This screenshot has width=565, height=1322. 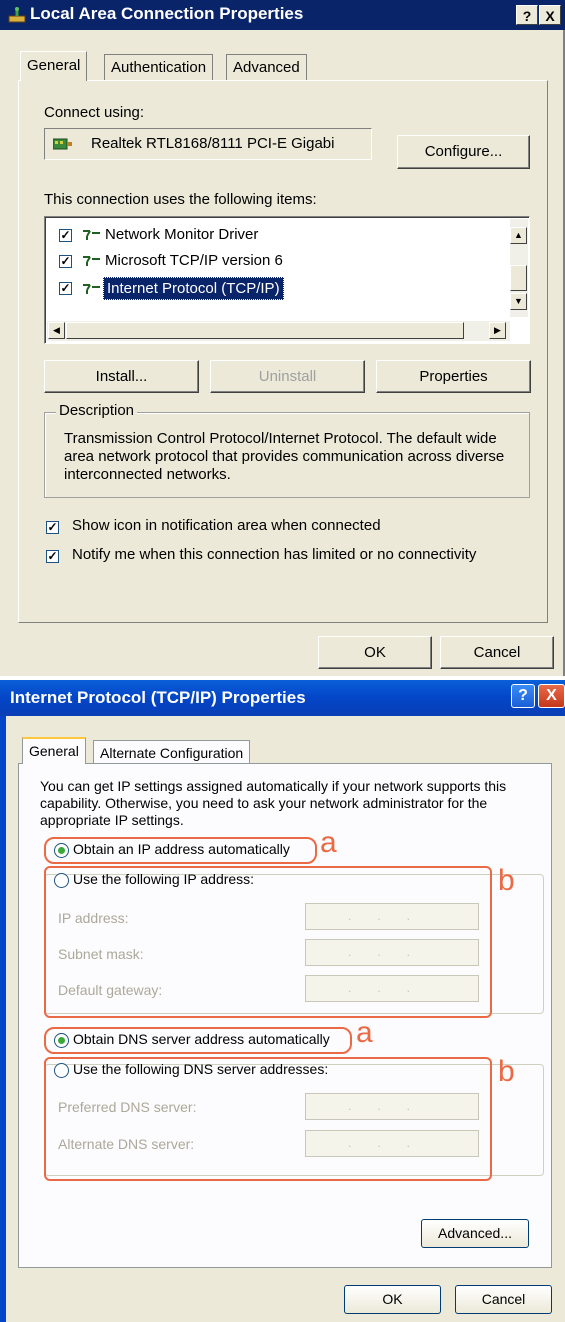 I want to click on properties-button: Properties, so click(x=453, y=376).